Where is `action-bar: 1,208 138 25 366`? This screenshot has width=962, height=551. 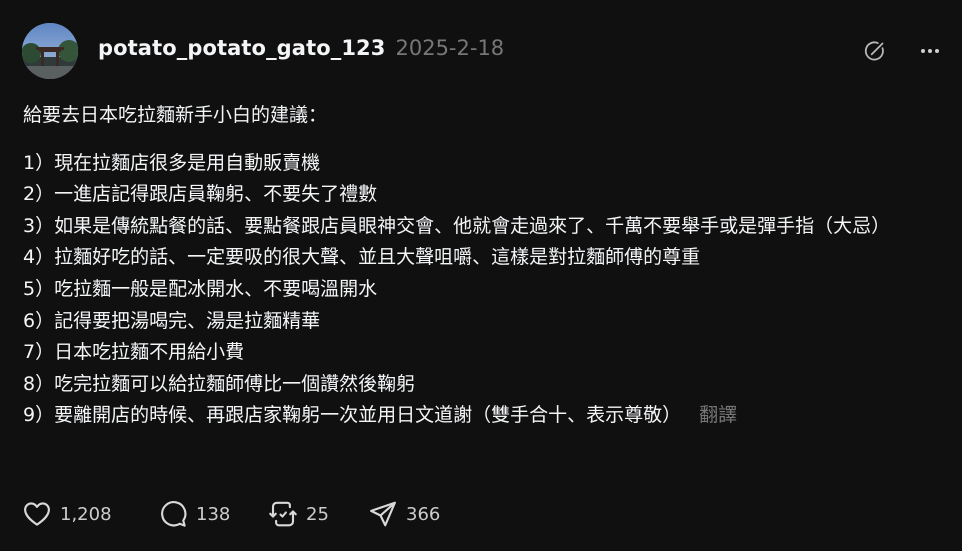
action-bar: 1,208 138 25 366 is located at coordinates (231, 514).